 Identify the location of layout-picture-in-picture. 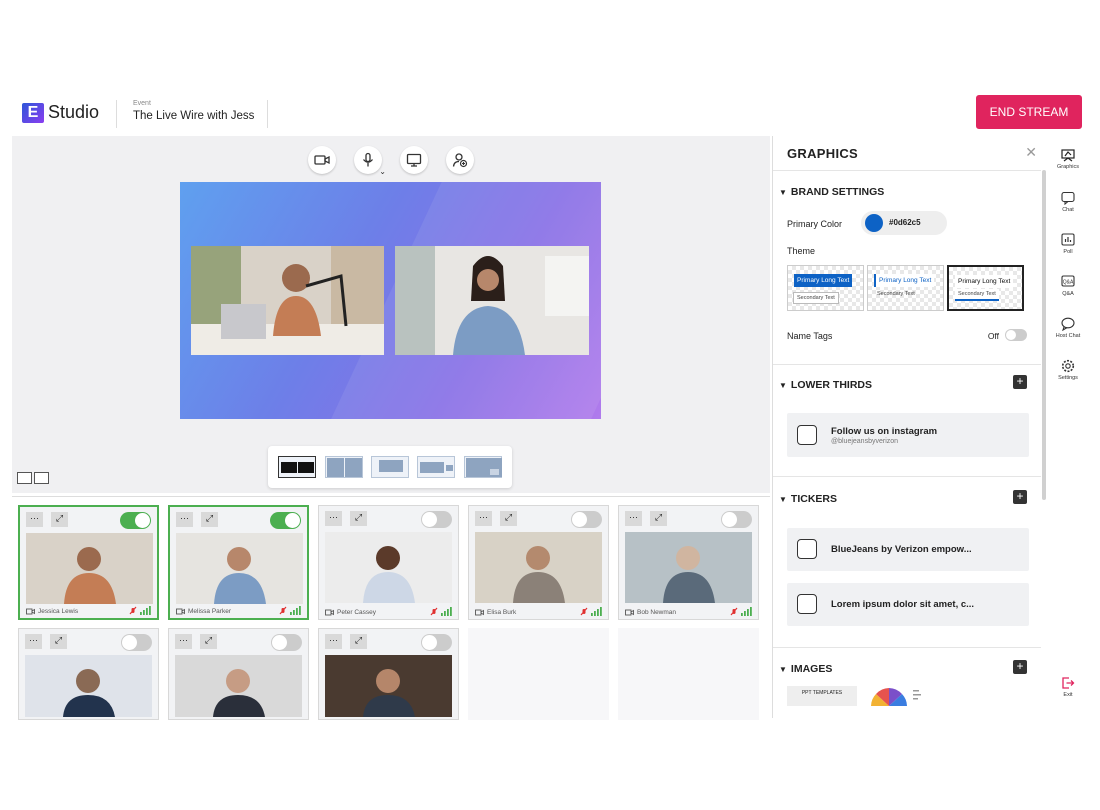
(482, 467).